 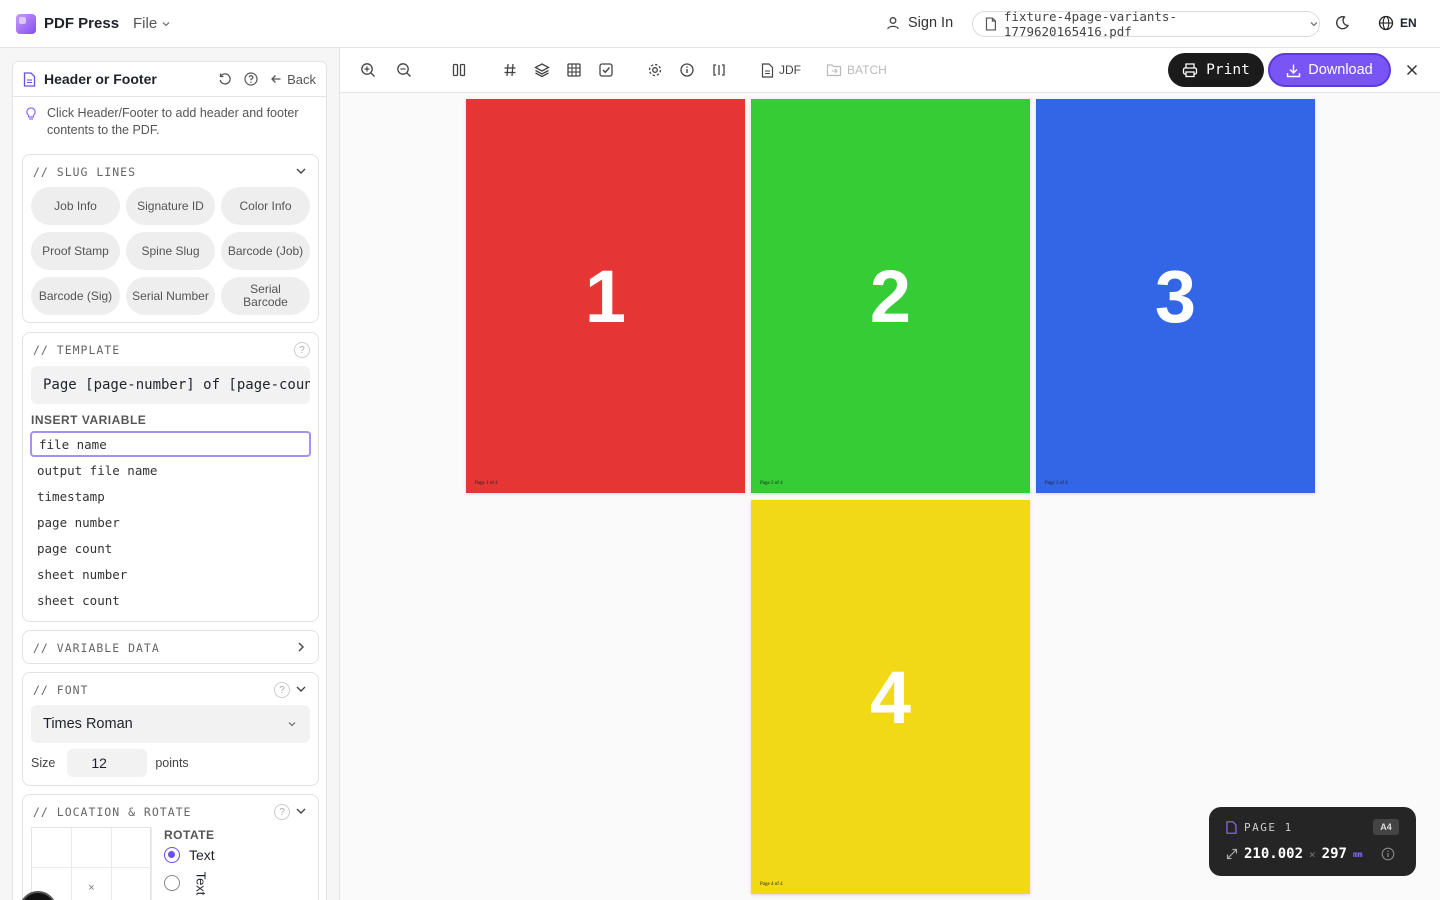 What do you see at coordinates (1228, 70) in the screenshot?
I see `print-label: Print` at bounding box center [1228, 70].